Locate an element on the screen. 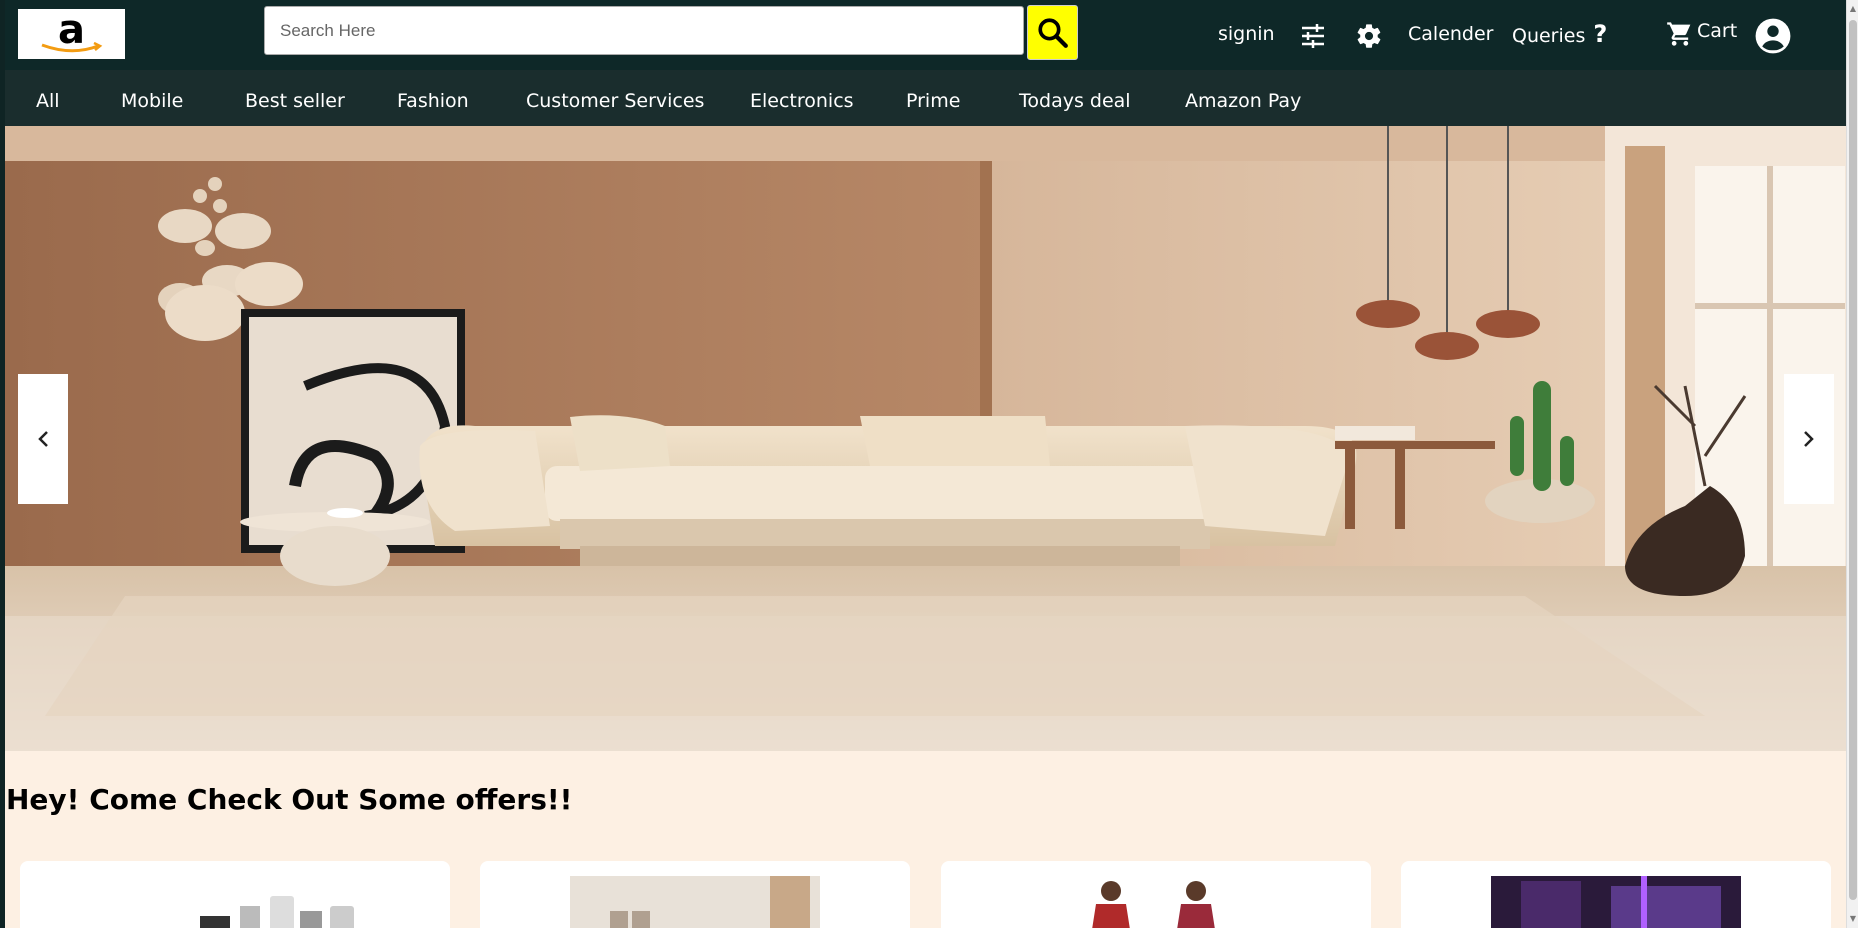 The width and height of the screenshot is (1858, 928). account-avatar-icon is located at coordinates (1773, 36).